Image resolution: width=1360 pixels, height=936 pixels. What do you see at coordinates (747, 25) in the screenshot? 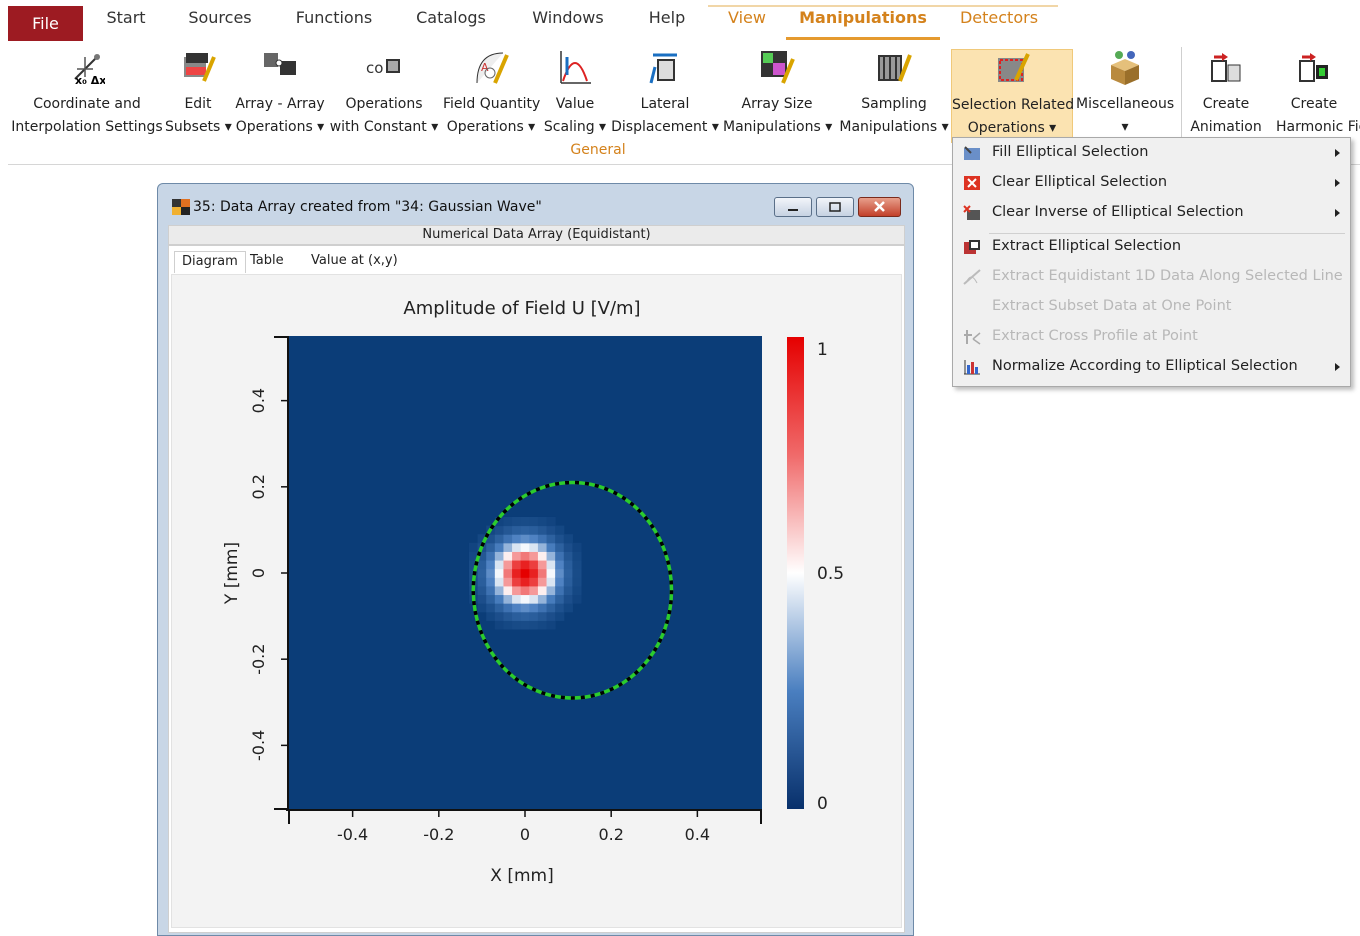
I see `tab-view: View` at bounding box center [747, 25].